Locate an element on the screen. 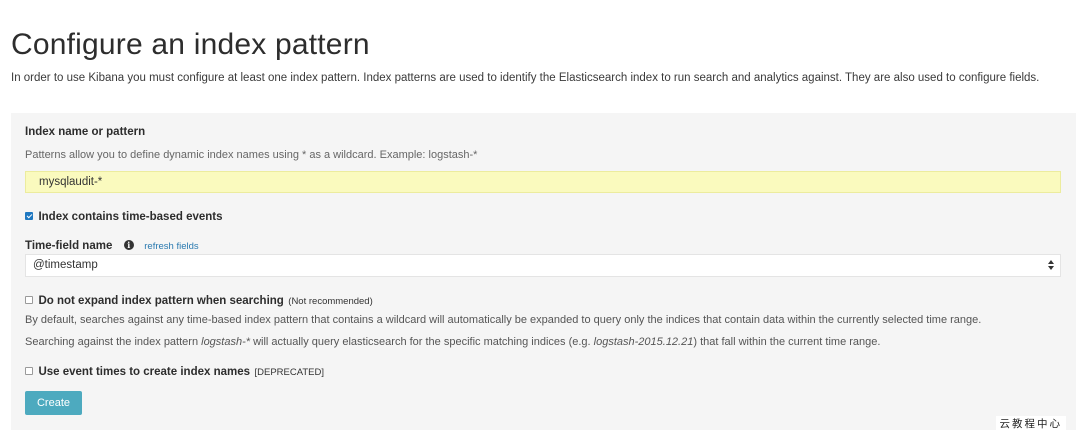 The image size is (1080, 432). para2-example: logstash-2015.12.21 is located at coordinates (643, 342).